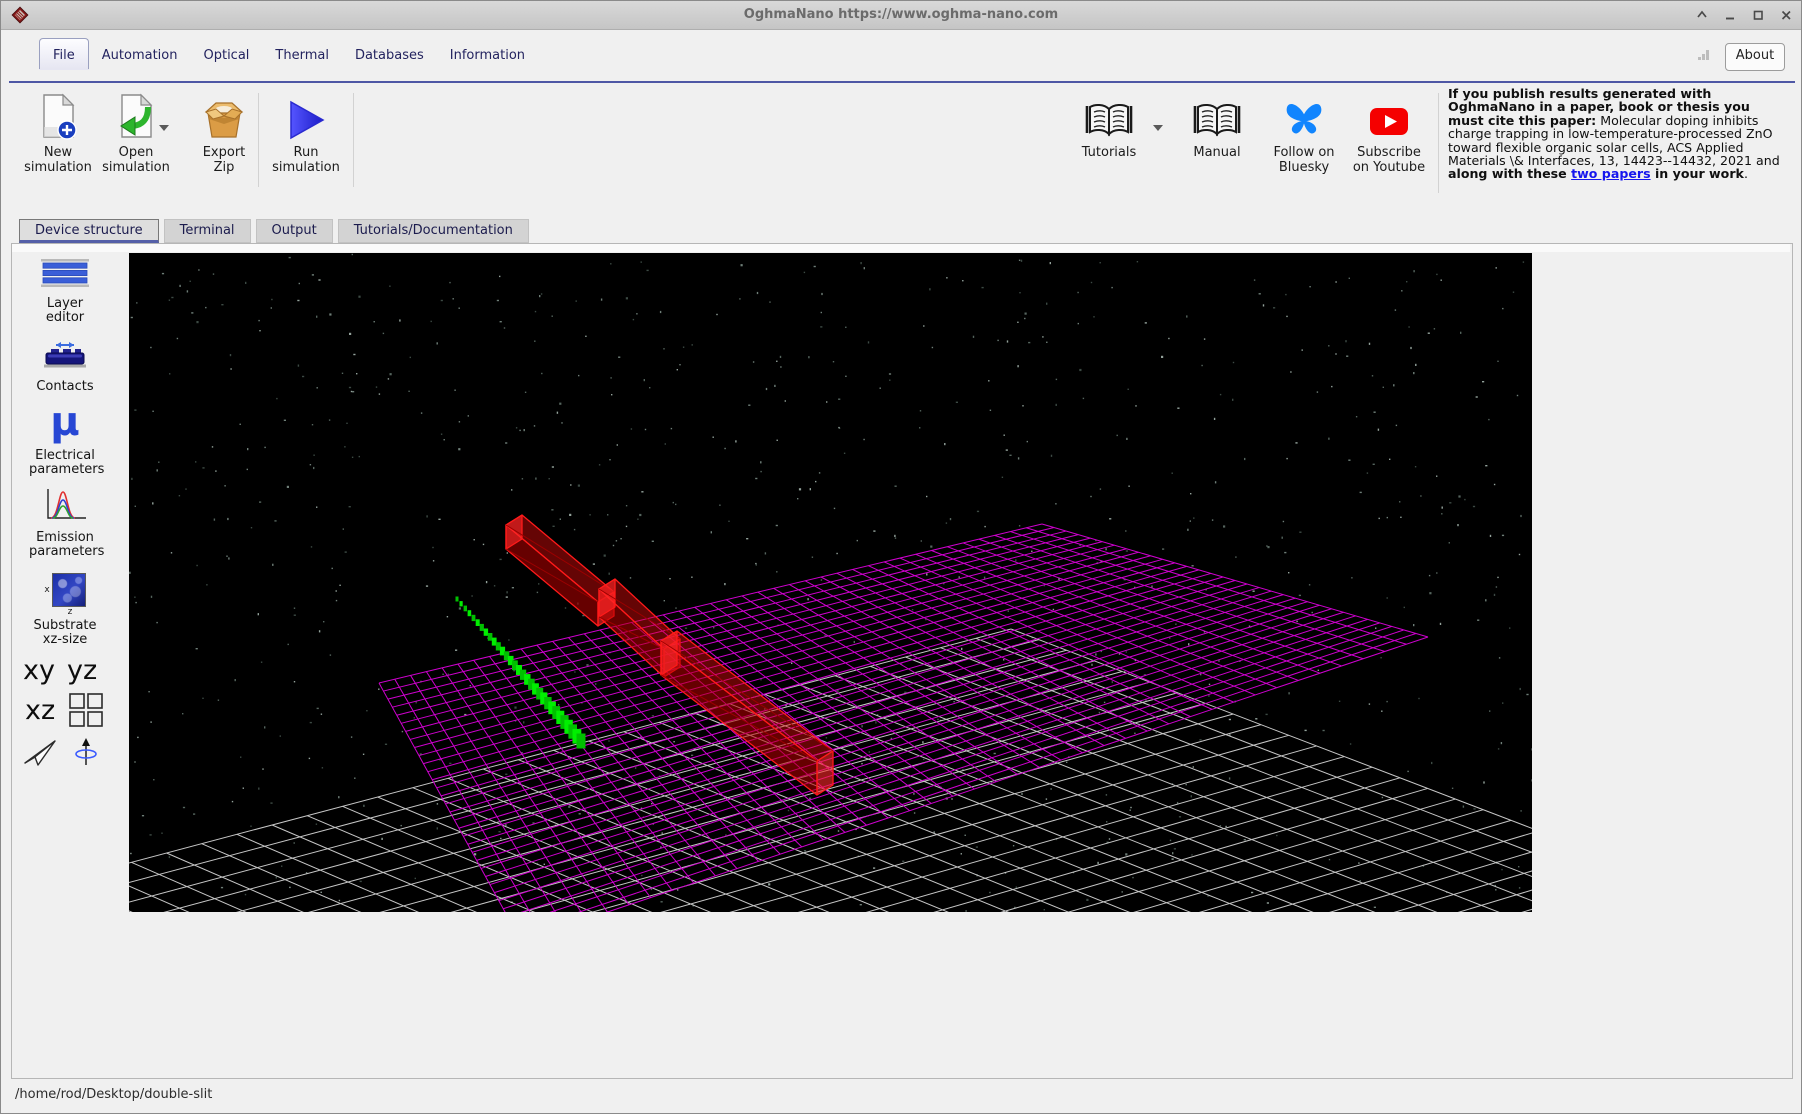 The height and width of the screenshot is (1114, 1802). Describe the element at coordinates (47, 590) in the screenshot. I see `substrate-x-axis-label: x` at that location.